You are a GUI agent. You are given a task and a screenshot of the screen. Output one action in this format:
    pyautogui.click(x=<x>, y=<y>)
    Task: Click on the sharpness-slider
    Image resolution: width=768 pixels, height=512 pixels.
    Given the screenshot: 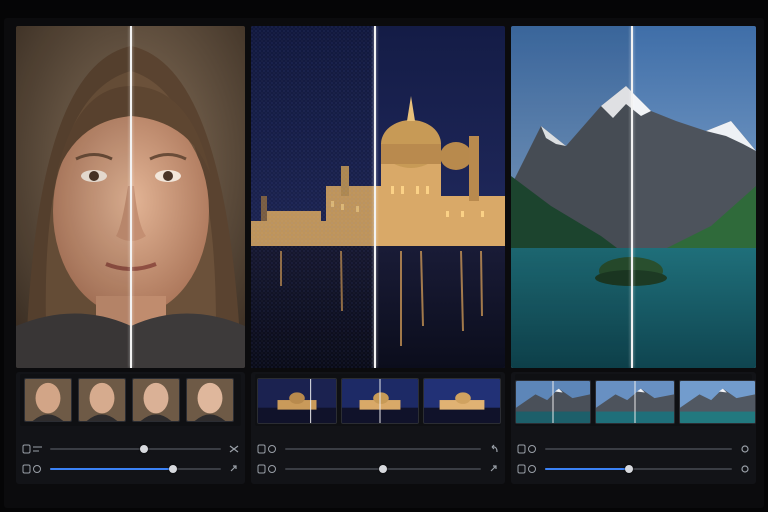 What is the action you would take?
    pyautogui.click(x=383, y=469)
    